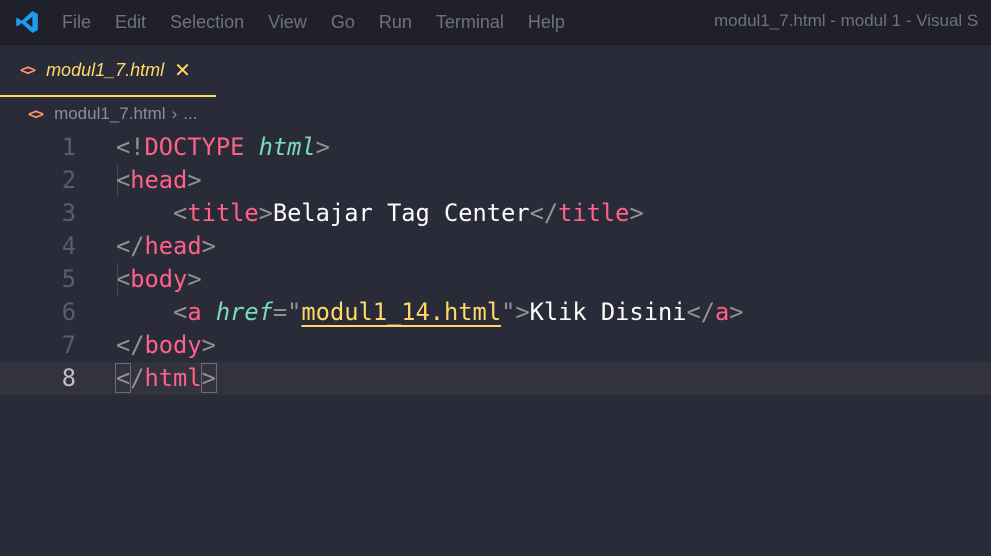  Describe the element at coordinates (401, 213) in the screenshot. I see `code-token: Belajar Tag Center` at that location.